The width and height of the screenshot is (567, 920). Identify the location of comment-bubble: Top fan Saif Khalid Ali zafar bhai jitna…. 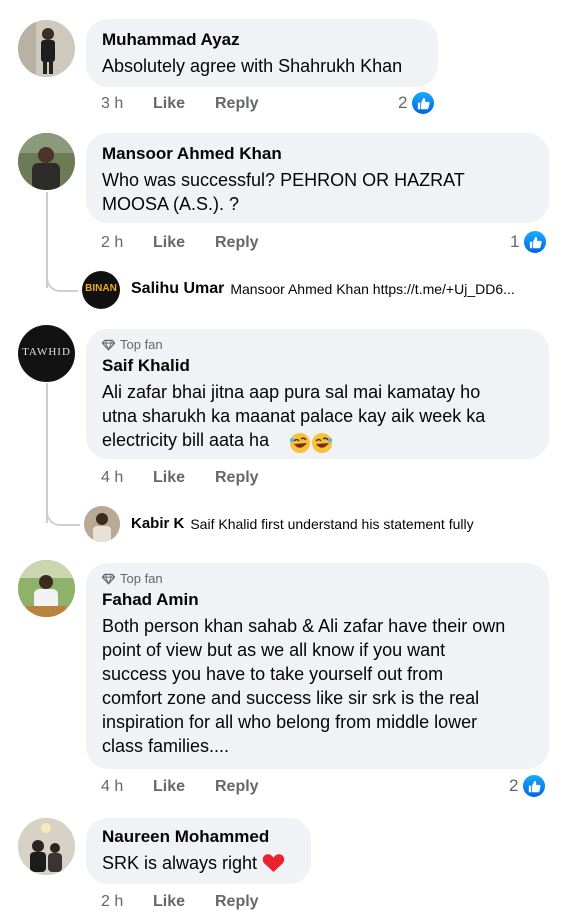
(317, 394).